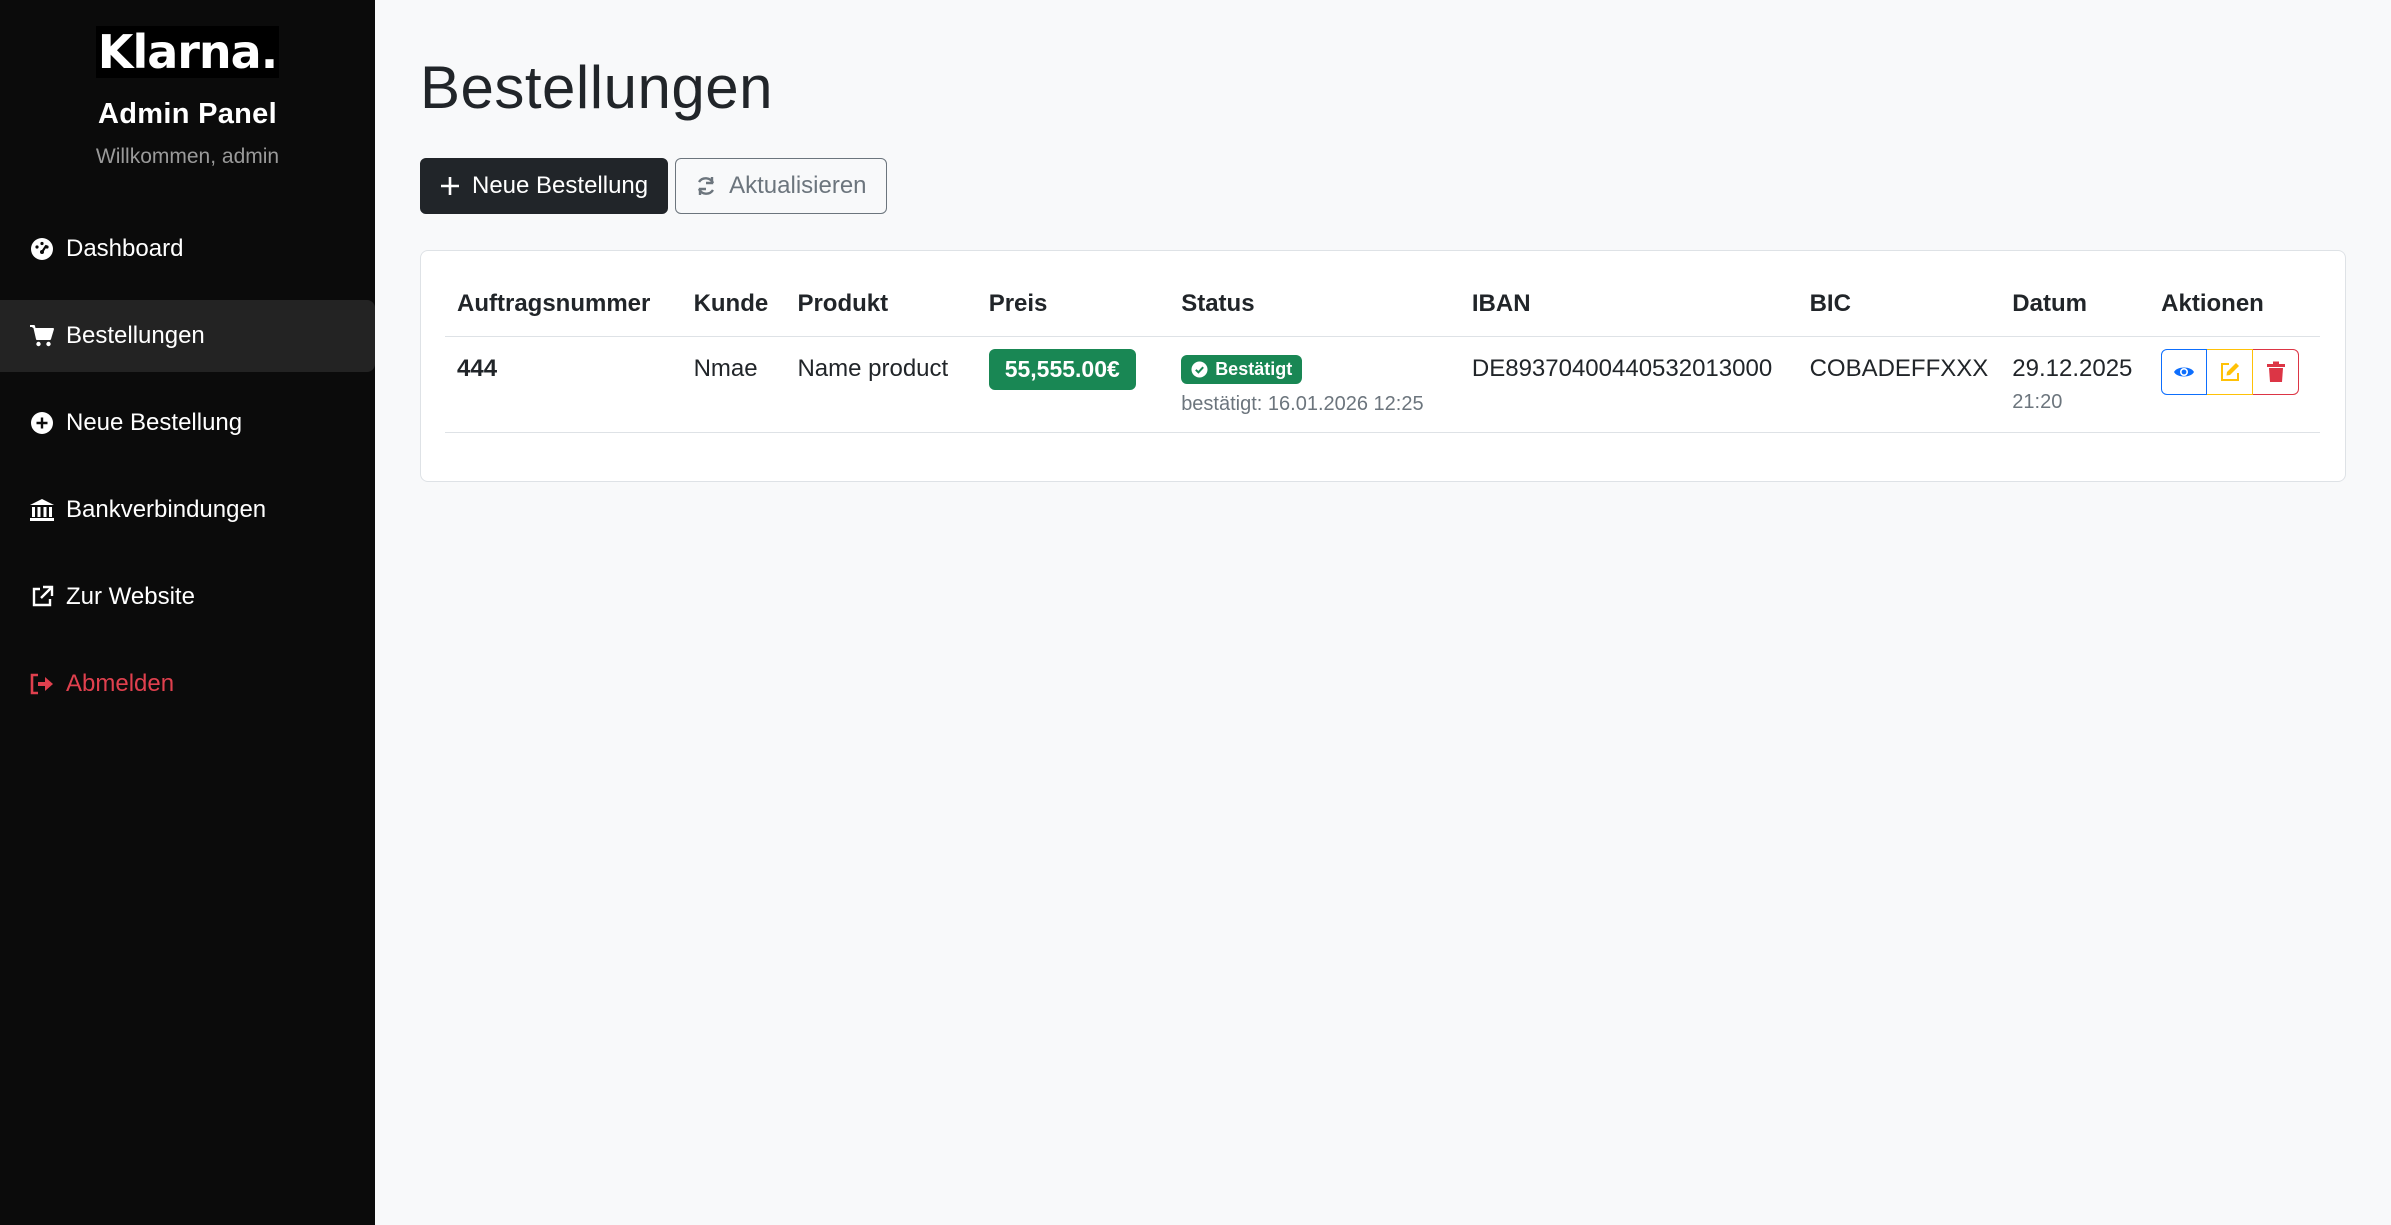  What do you see at coordinates (798, 185) in the screenshot?
I see `refresh-label: Aktualisieren` at bounding box center [798, 185].